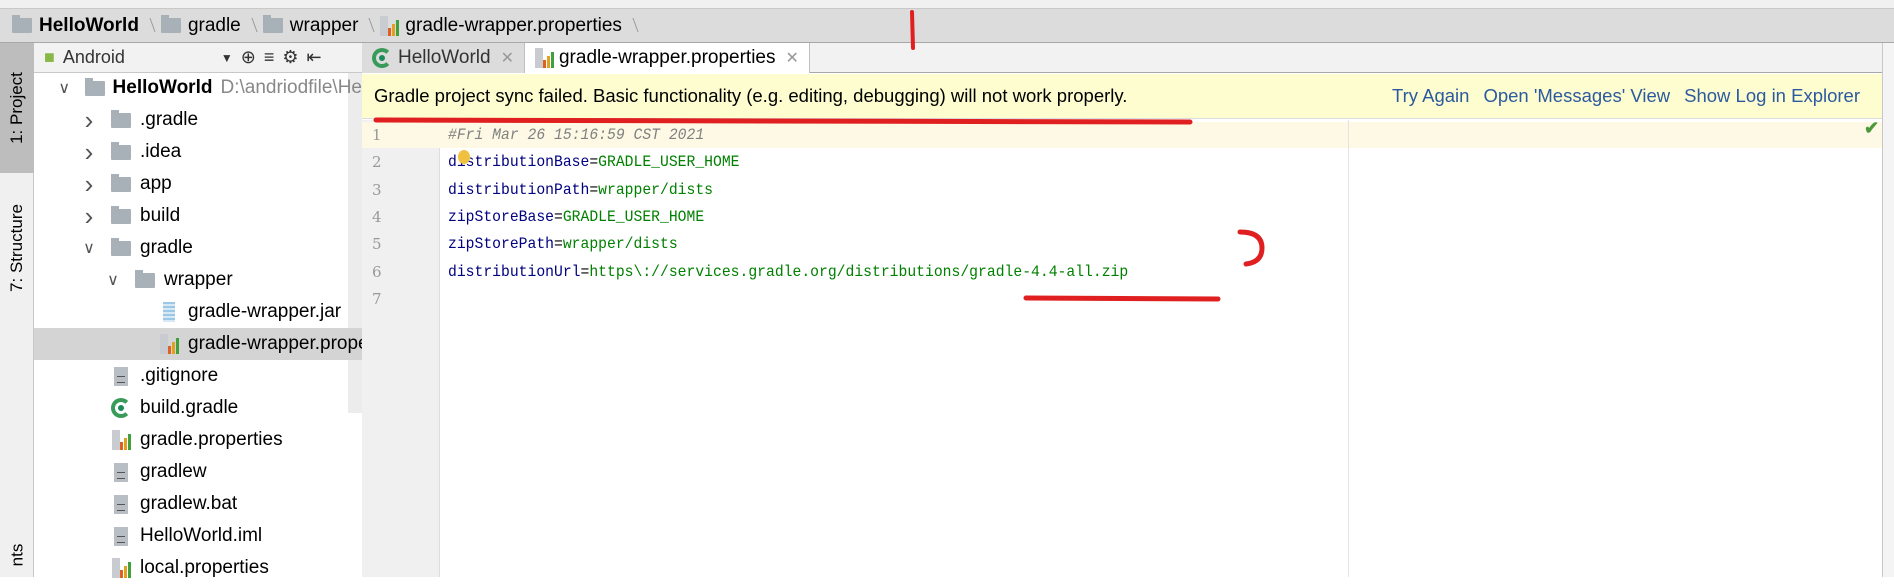  I want to click on code-line: distributionBase=GRADLE_USER_HOME, so click(594, 162).